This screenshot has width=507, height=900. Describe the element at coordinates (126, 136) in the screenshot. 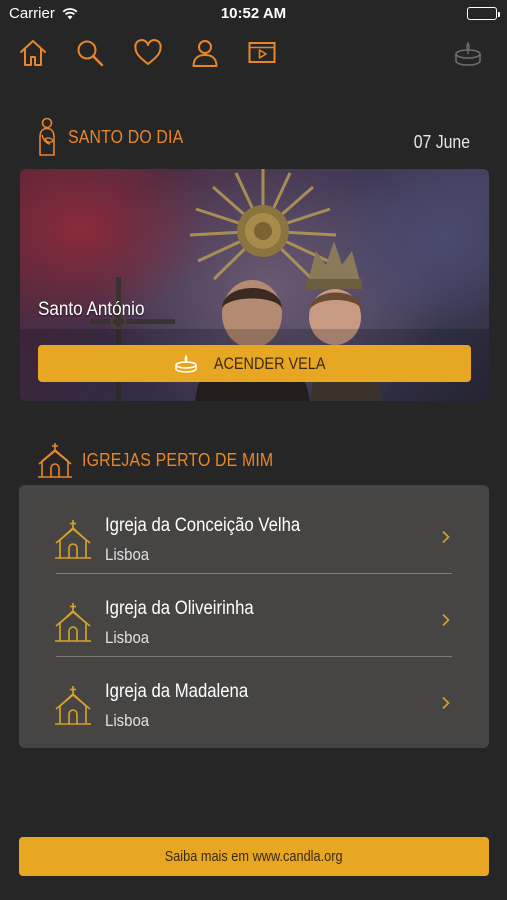

I see `saint-section-title: SANTO DO DIA` at that location.